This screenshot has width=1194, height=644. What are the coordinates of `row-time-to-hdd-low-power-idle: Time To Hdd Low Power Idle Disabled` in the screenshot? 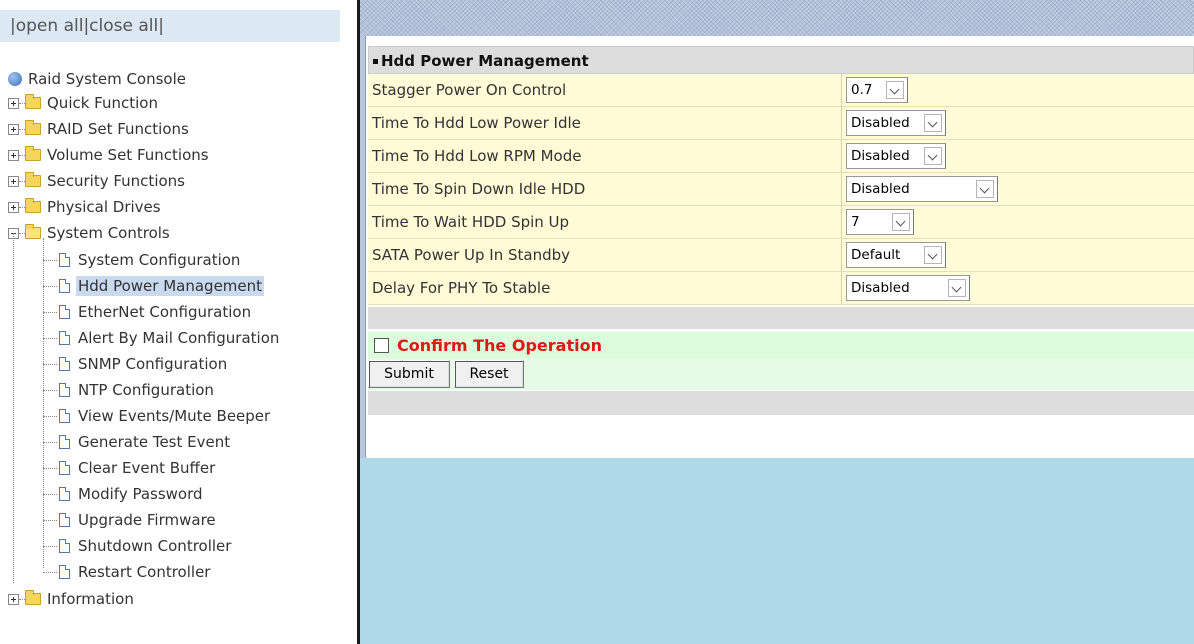 It's located at (781, 123).